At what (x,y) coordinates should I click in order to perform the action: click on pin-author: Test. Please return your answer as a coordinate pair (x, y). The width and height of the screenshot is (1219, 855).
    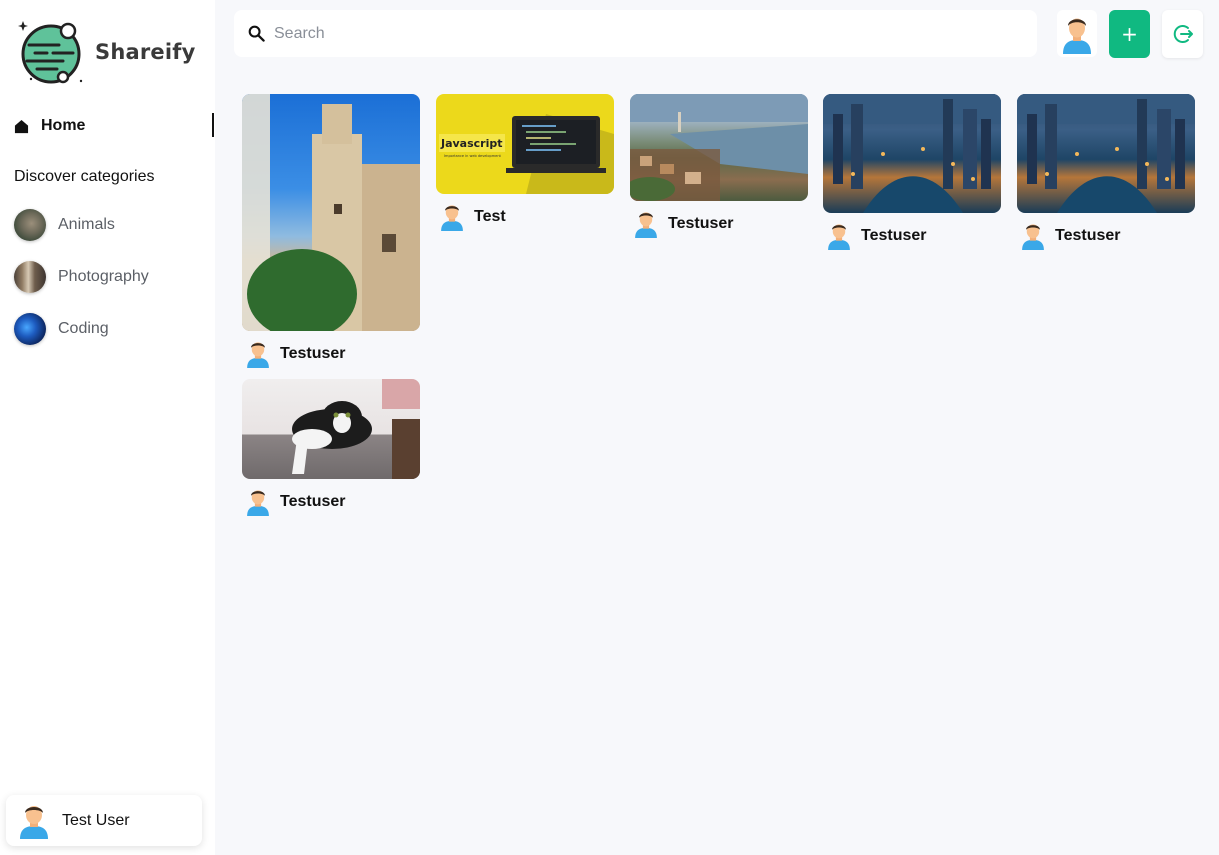
    Looking at the image, I should click on (525, 217).